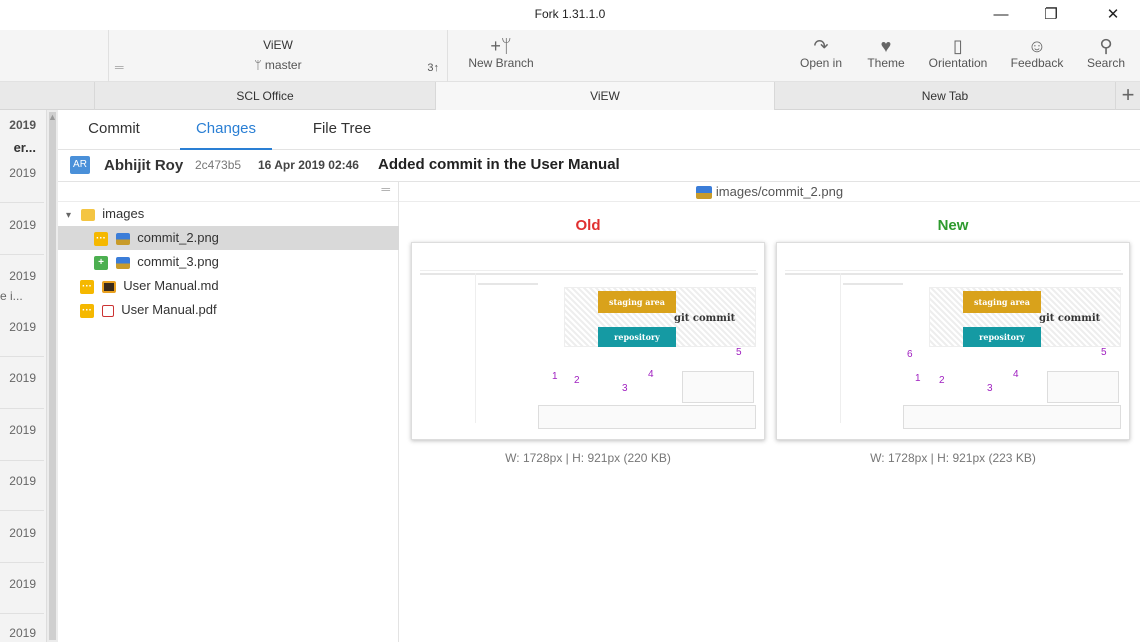  What do you see at coordinates (501, 63) in the screenshot?
I see `new-branch-label: New Branch` at bounding box center [501, 63].